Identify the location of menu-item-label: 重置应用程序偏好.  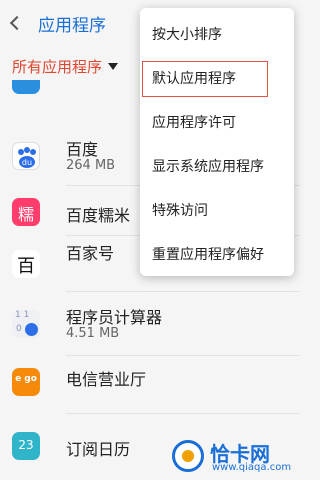
(208, 255).